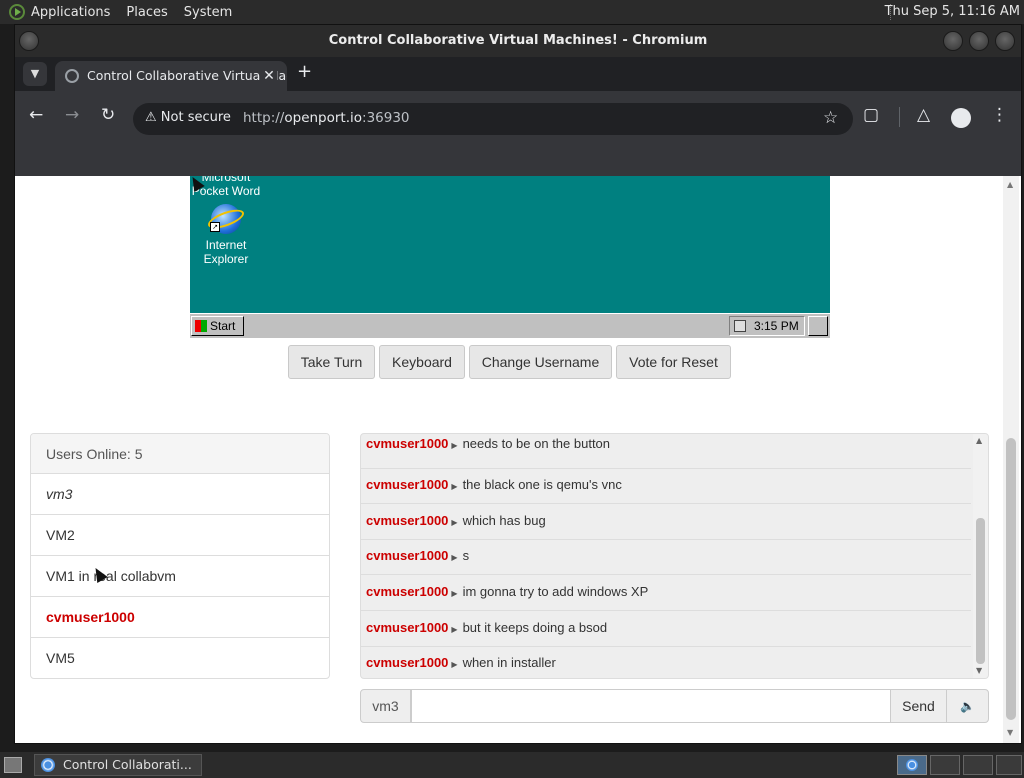  Describe the element at coordinates (208, 12) in the screenshot. I see `menu-system: System` at that location.